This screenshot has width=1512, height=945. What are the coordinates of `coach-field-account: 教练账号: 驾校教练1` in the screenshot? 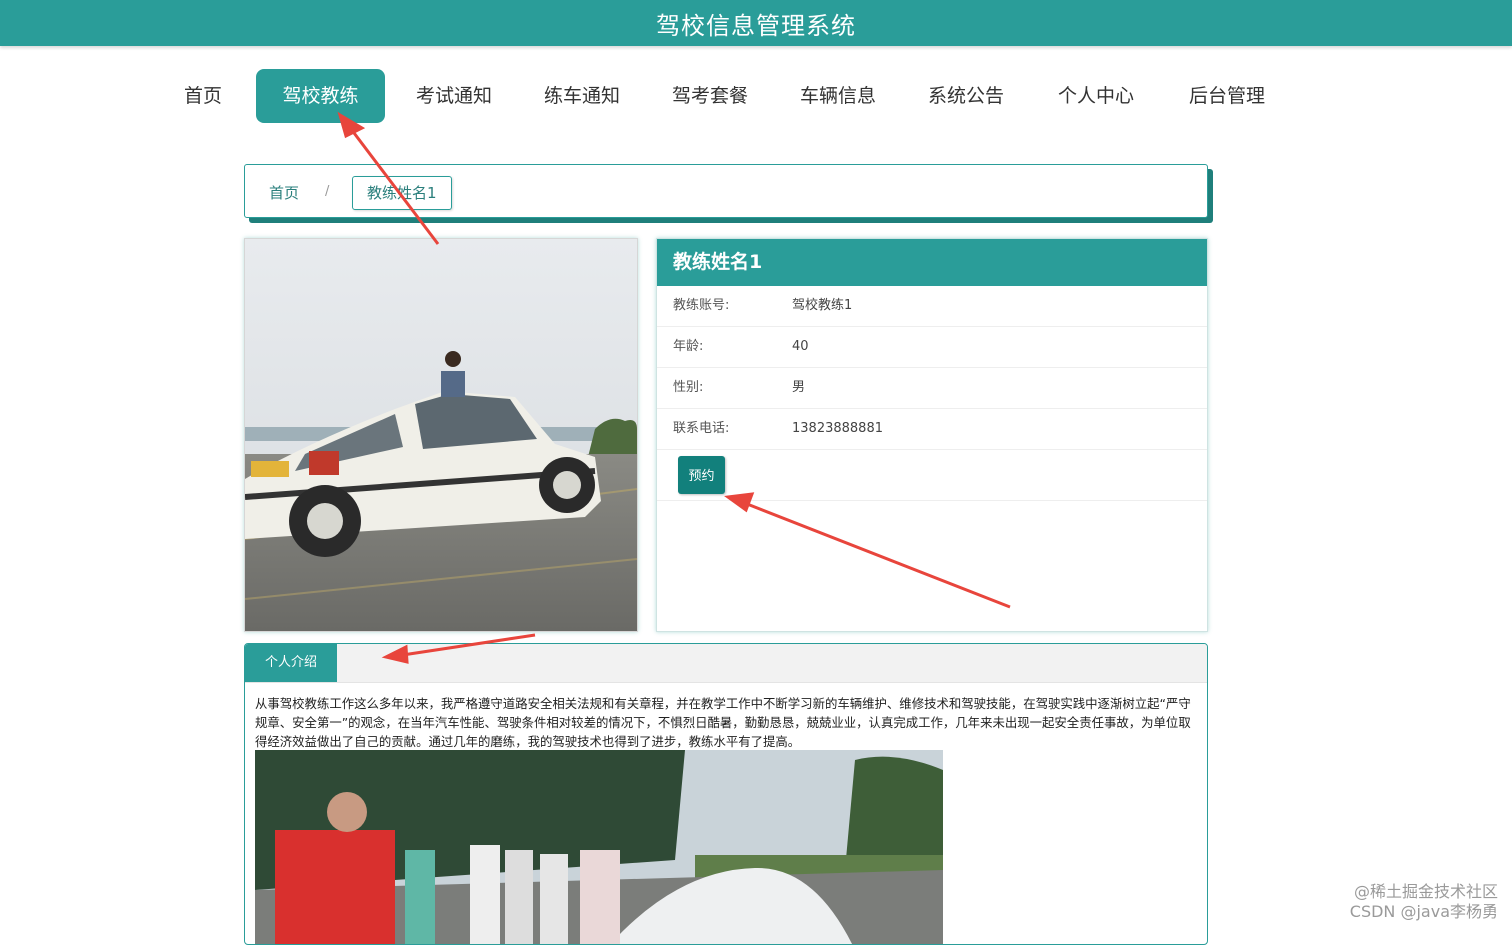 It's located at (932, 306).